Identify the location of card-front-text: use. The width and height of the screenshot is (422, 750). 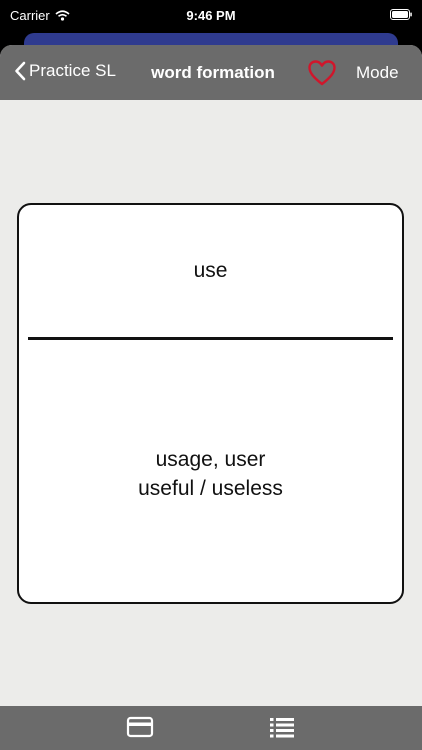
(210, 270).